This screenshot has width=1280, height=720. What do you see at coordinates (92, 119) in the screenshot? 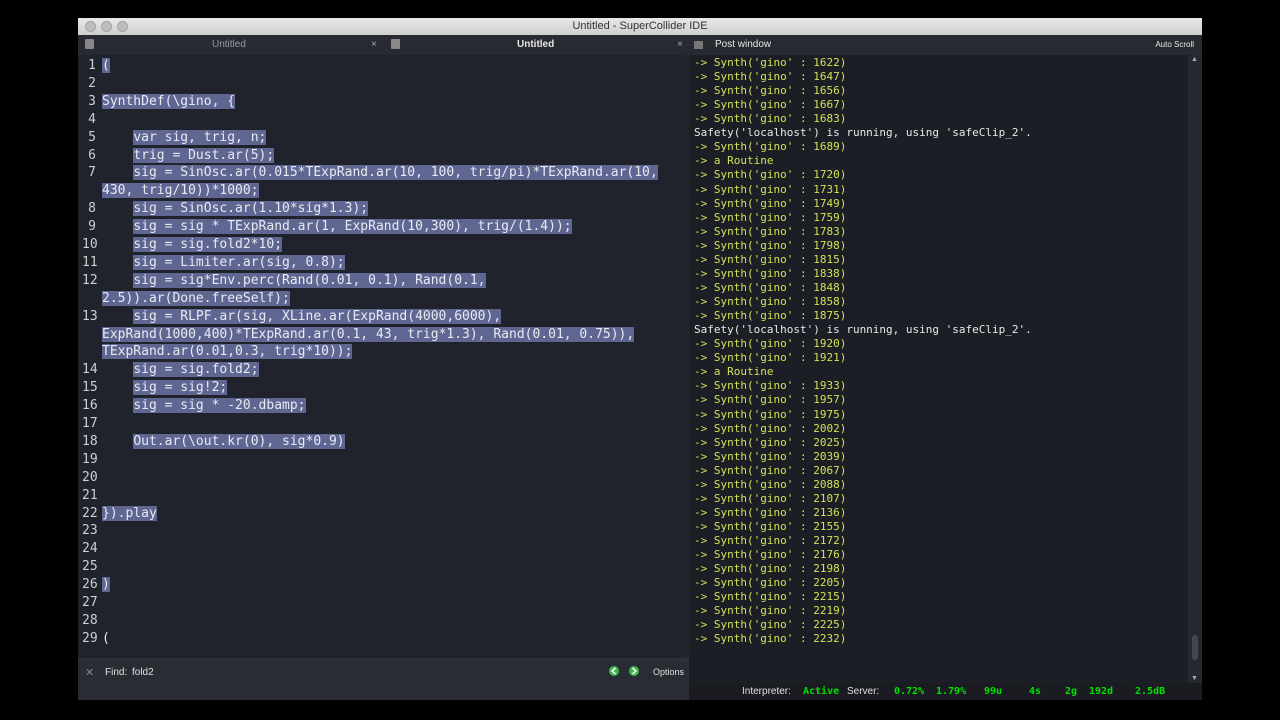
I see `line-number: 4` at bounding box center [92, 119].